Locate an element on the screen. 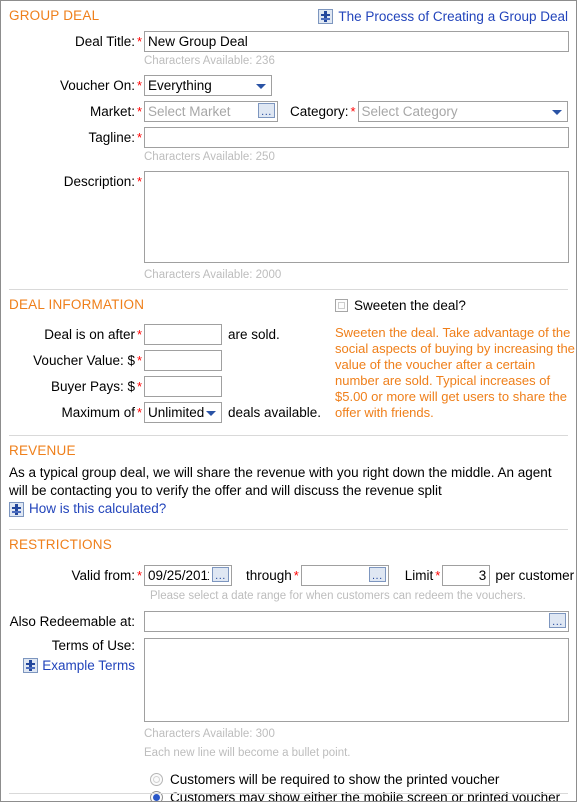 The height and width of the screenshot is (802, 577). tagline-input is located at coordinates (356, 137).